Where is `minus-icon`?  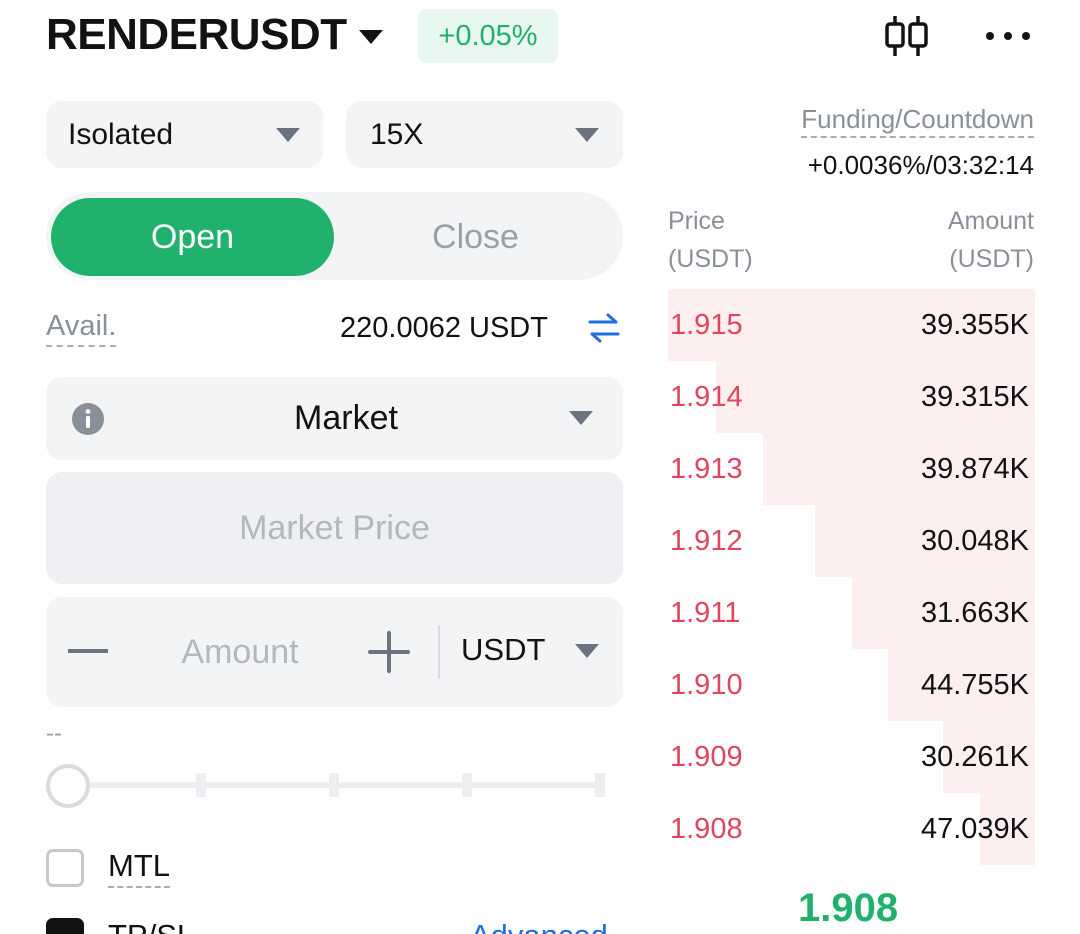
minus-icon is located at coordinates (88, 651).